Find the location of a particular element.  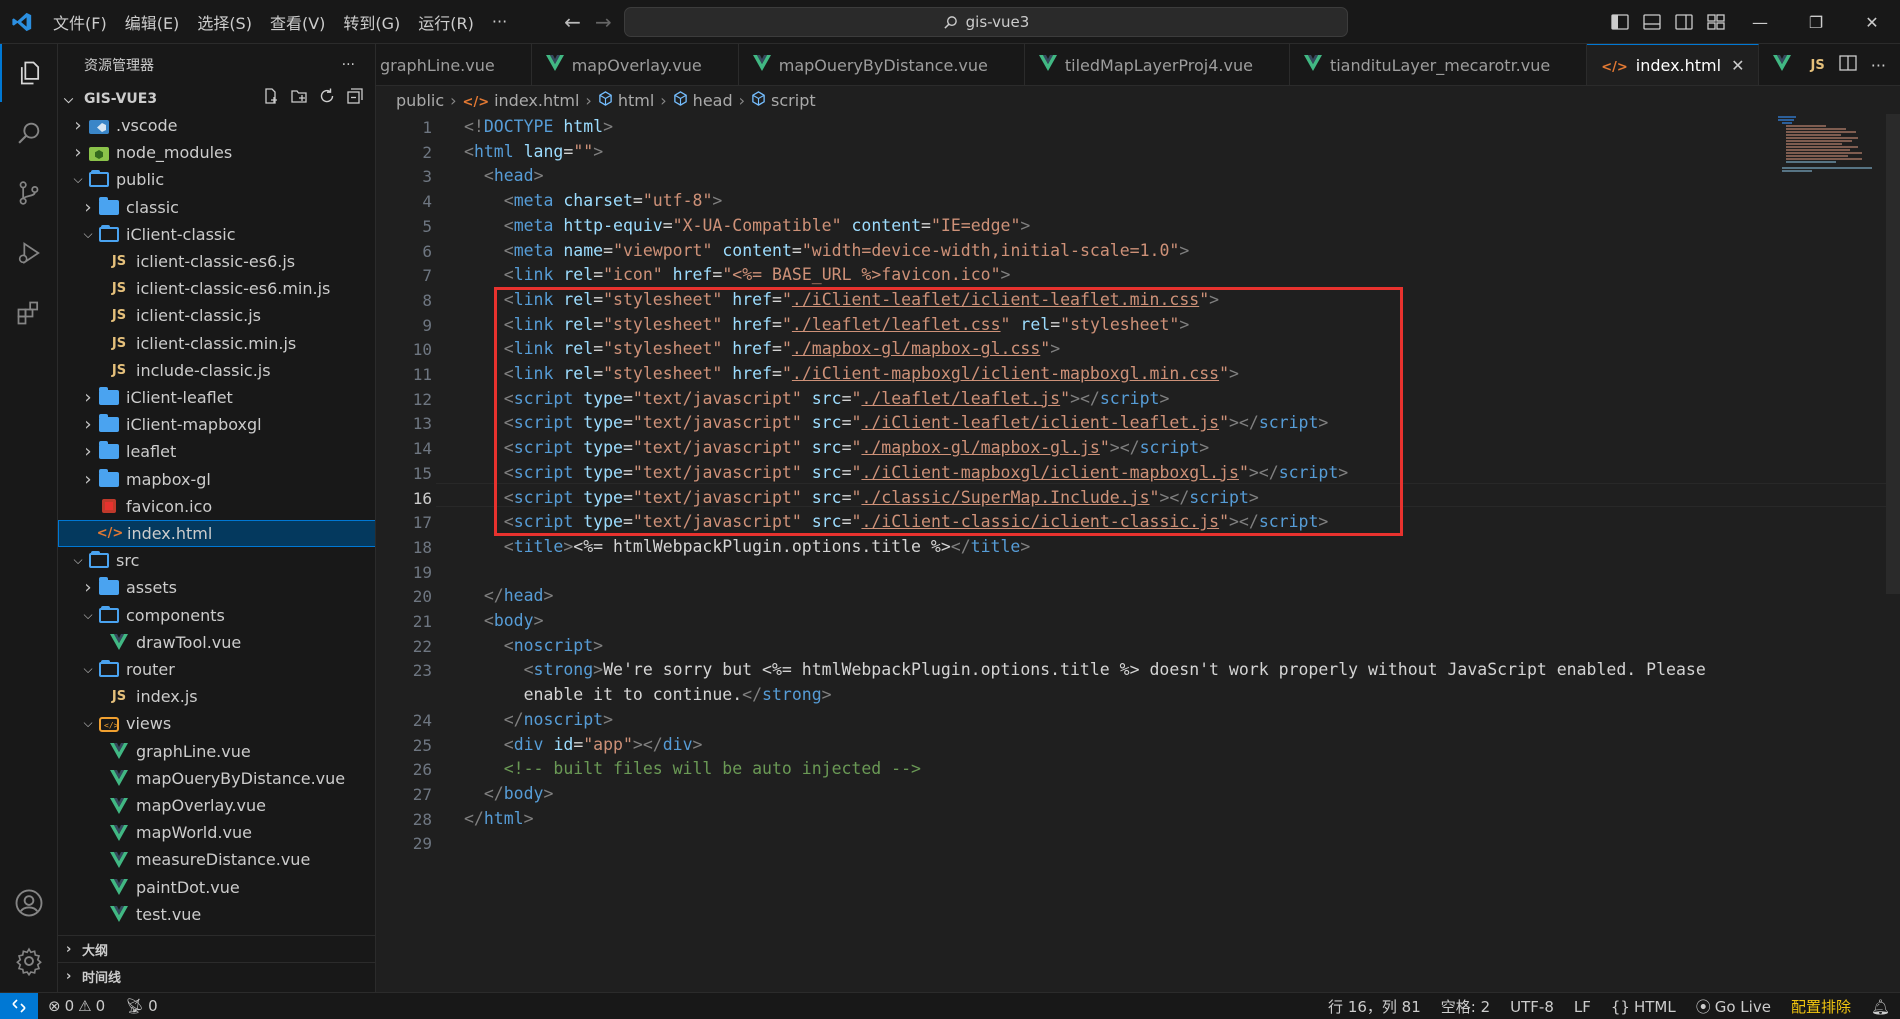

tab-mapoverlay-vue: mapOverlay.vue is located at coordinates (635, 64).